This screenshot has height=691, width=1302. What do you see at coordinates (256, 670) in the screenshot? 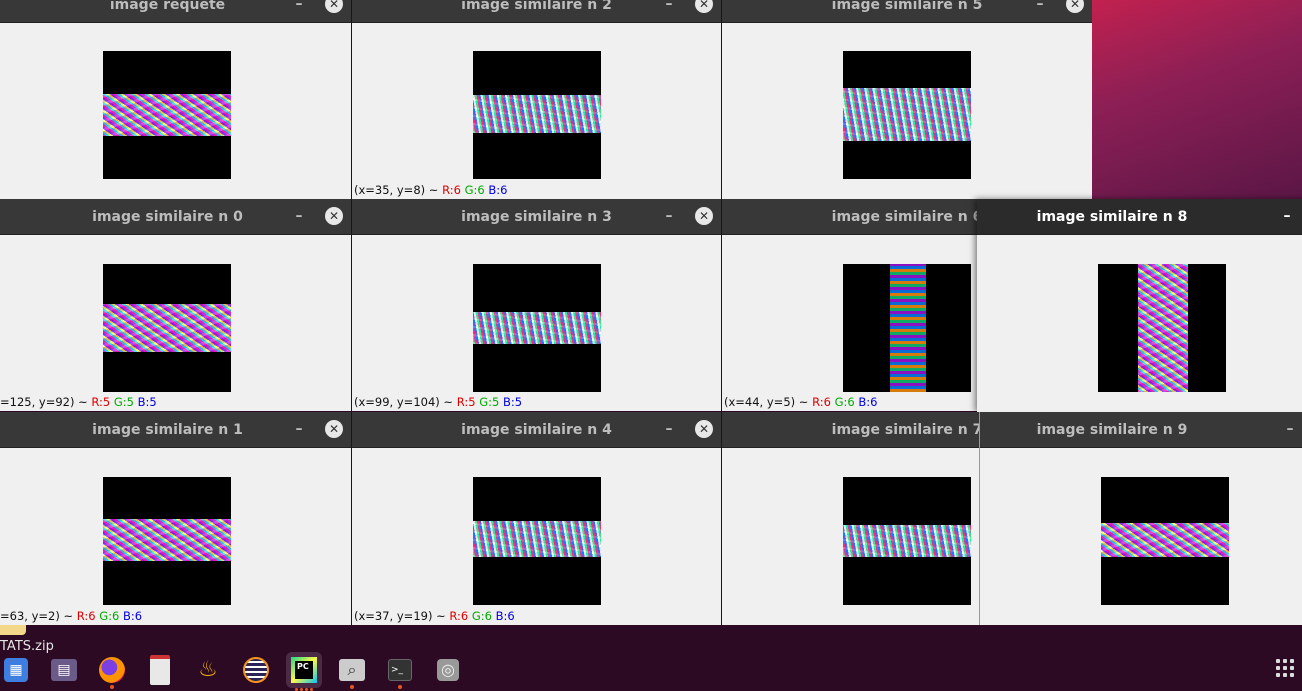
I see `eclipse-icon` at bounding box center [256, 670].